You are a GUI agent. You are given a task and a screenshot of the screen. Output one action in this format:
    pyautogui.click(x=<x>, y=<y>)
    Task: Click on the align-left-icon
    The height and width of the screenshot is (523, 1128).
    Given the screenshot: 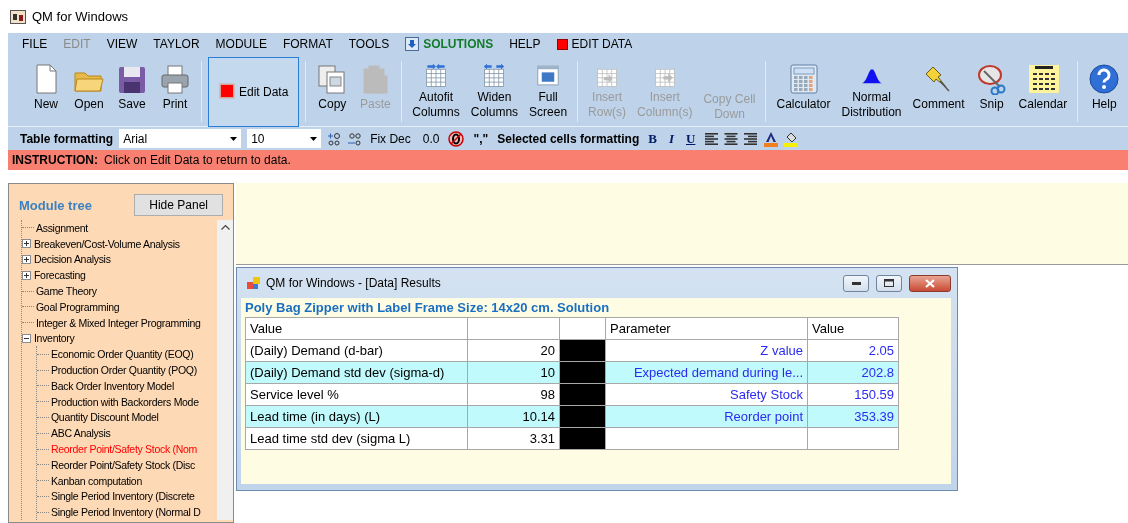 What is the action you would take?
    pyautogui.click(x=711, y=138)
    